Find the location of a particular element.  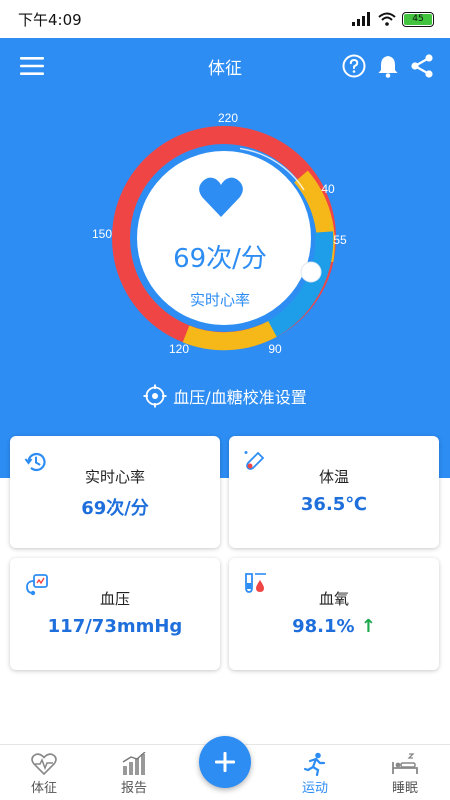

card-temperature: 体温 36.5℃ is located at coordinates (334, 492).